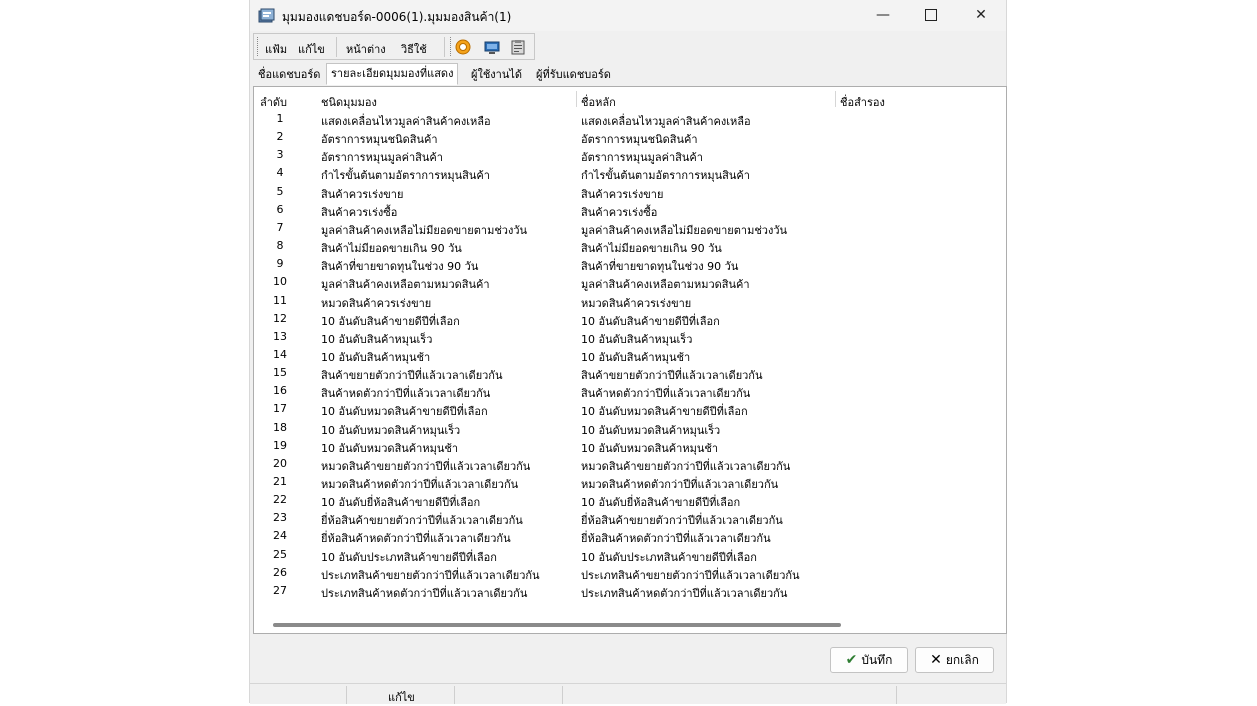 This screenshot has width=1257, height=706. I want to click on refresh-icon, so click(463, 47).